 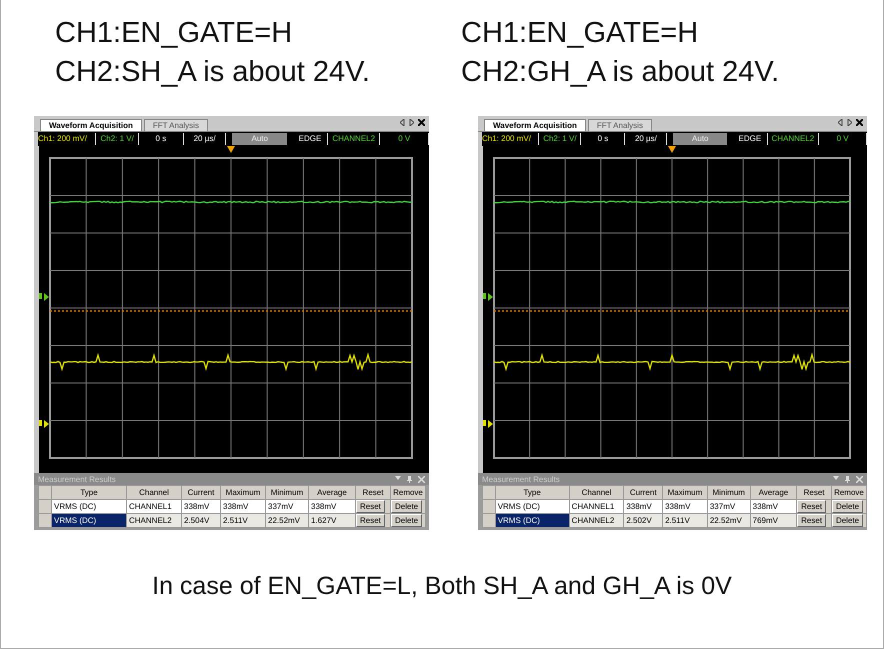 I want to click on table-cell: 1.627V, so click(x=332, y=521).